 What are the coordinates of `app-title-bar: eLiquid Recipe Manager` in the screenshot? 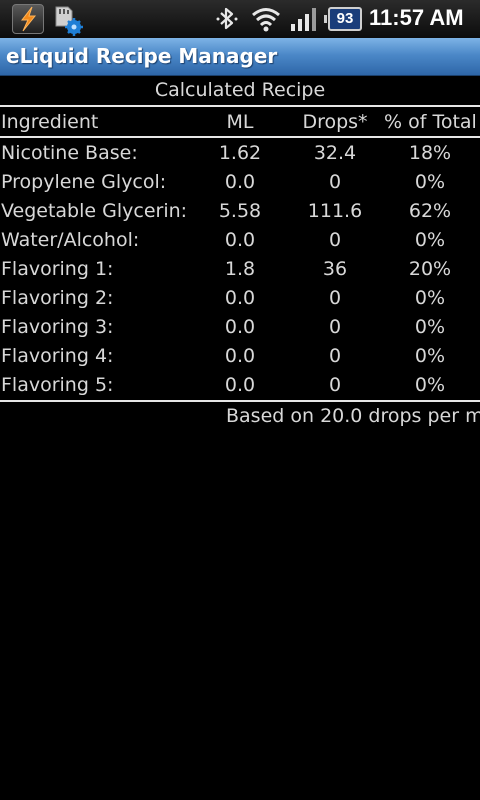 It's located at (240, 57).